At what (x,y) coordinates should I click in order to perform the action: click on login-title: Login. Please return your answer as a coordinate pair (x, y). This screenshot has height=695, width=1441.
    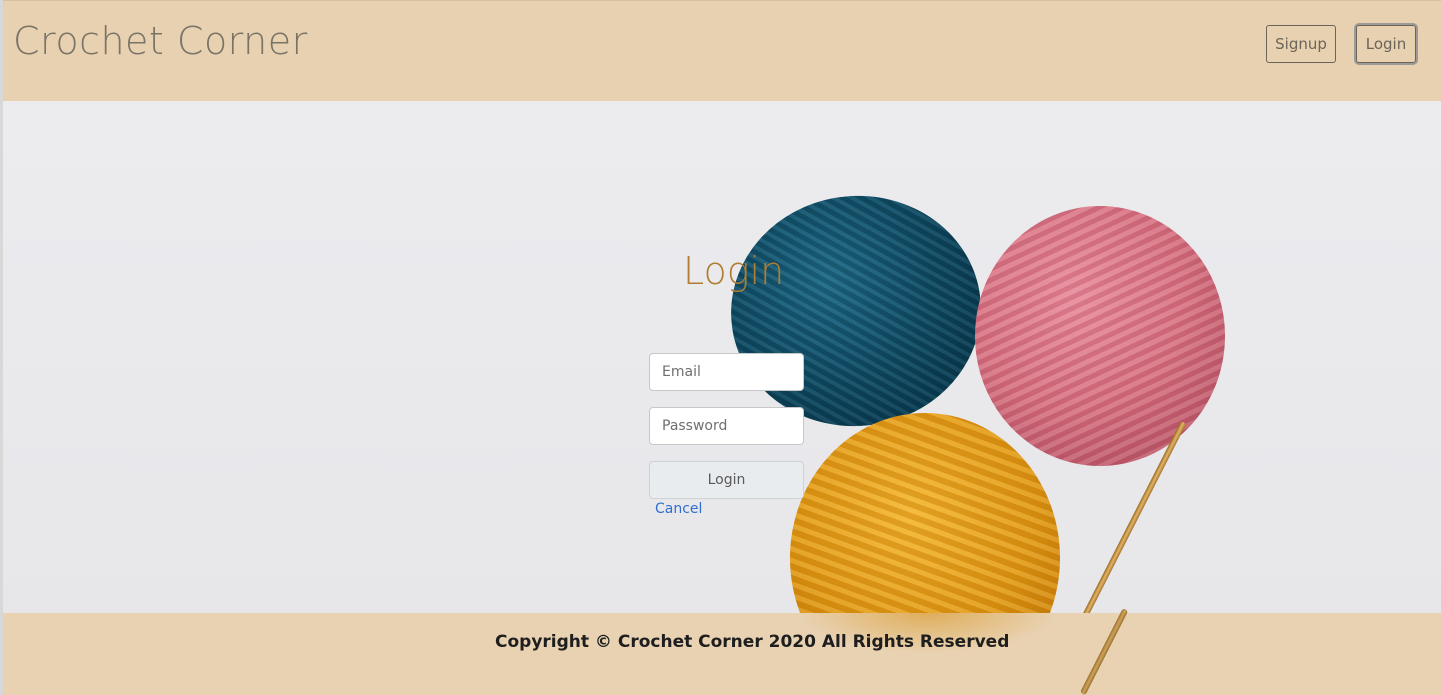
    Looking at the image, I should click on (734, 271).